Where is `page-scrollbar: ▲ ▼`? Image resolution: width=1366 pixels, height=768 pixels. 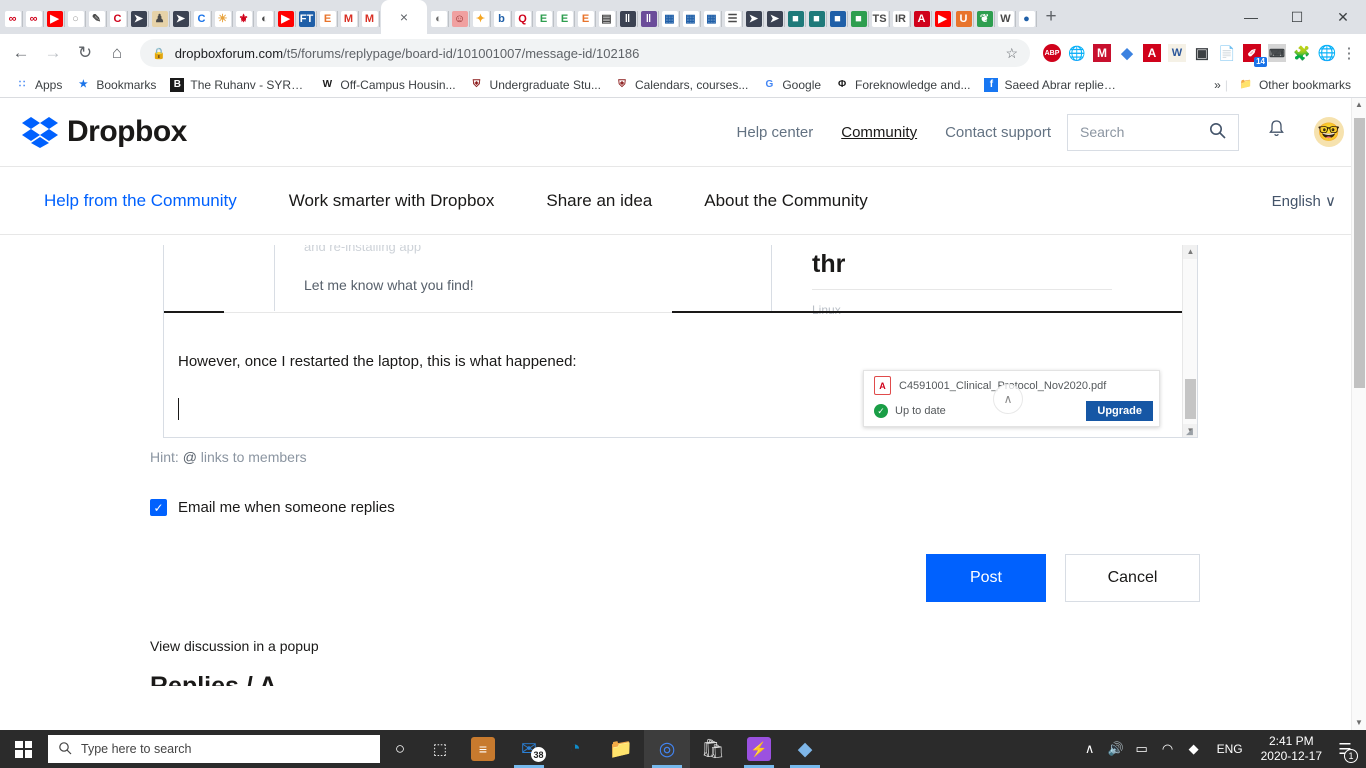
page-scrollbar: ▲ ▼ is located at coordinates (1358, 414).